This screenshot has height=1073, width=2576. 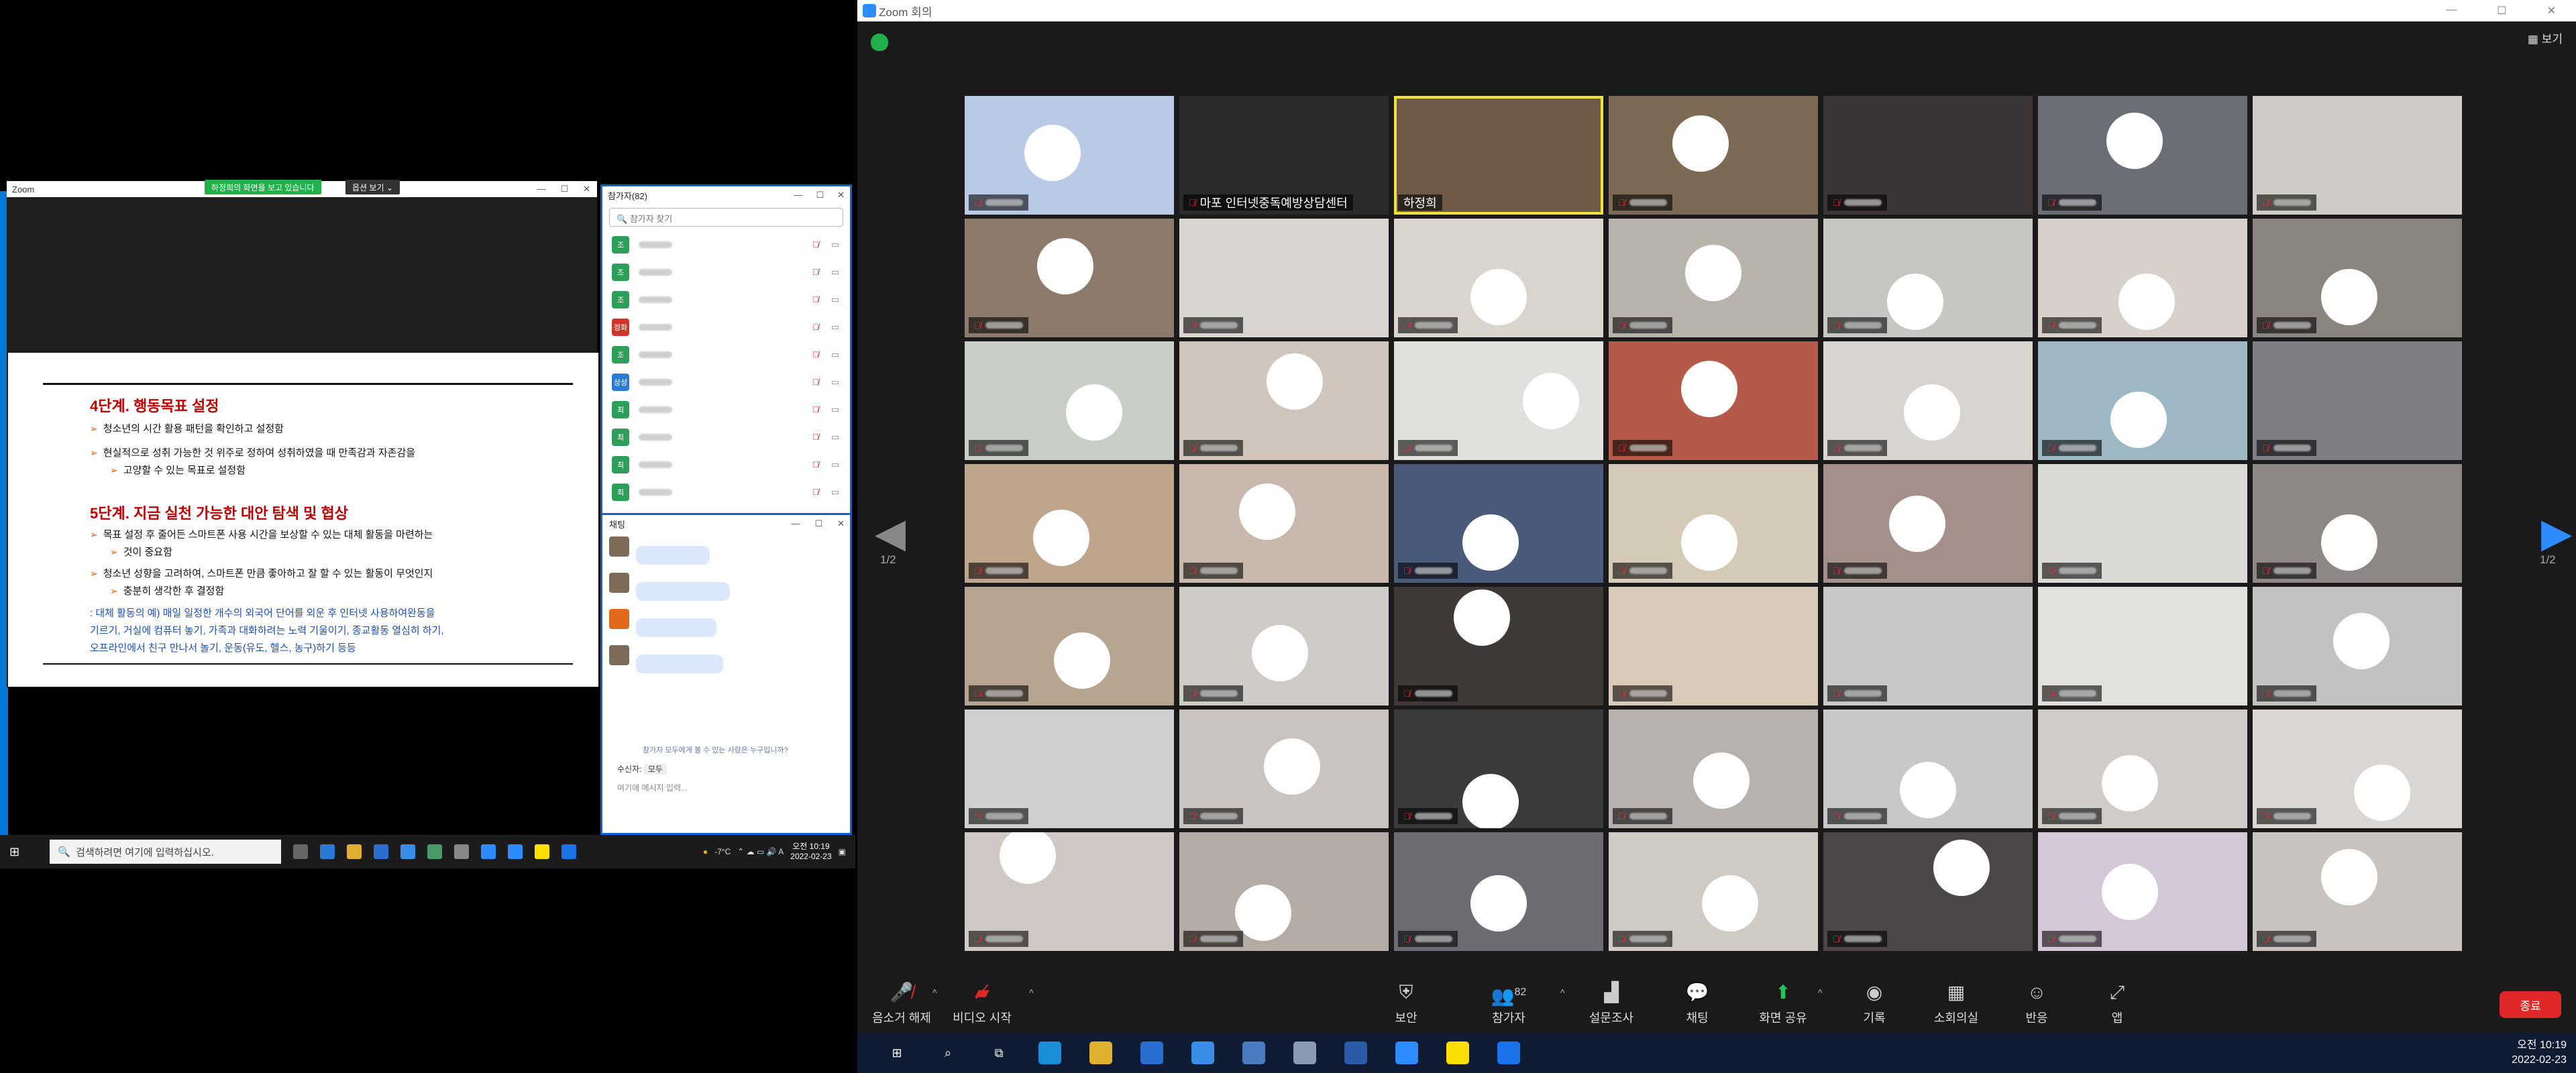 What do you see at coordinates (1611, 1003) in the screenshot?
I see `polls-button: ▟ 설문조사` at bounding box center [1611, 1003].